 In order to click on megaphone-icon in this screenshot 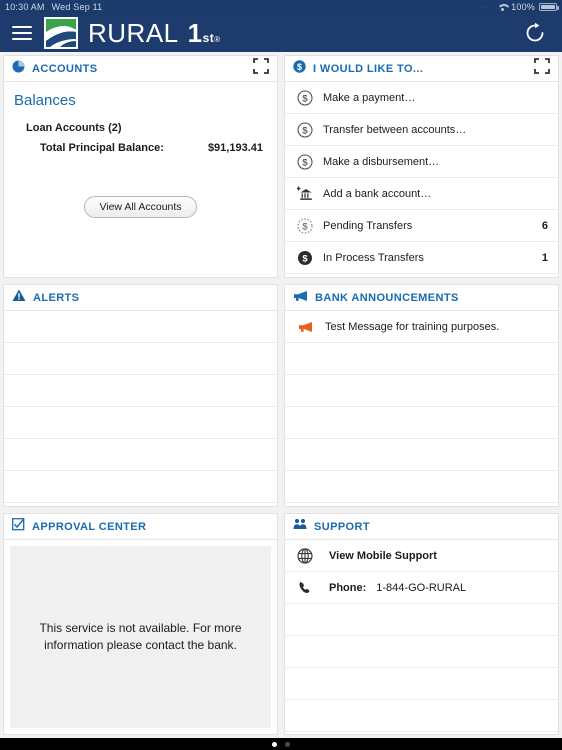, I will do `click(300, 298)`.